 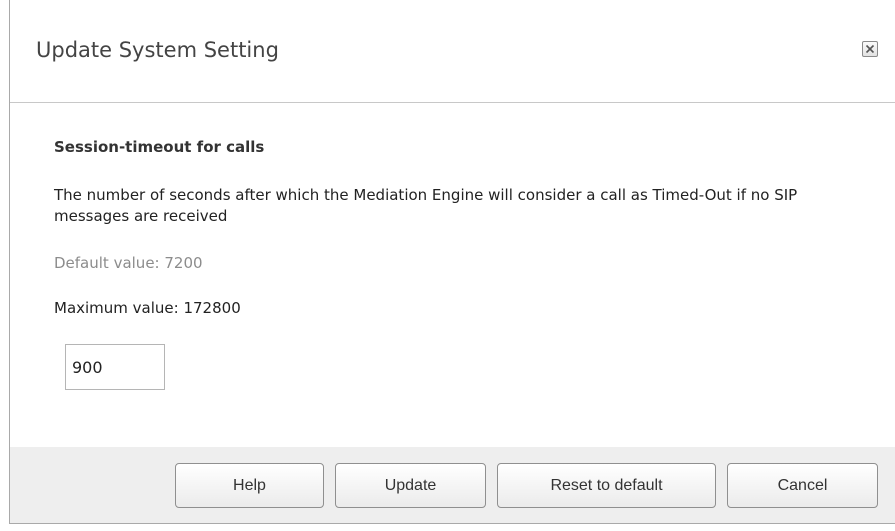 I want to click on setting-name: Session-timeout for calls, so click(x=159, y=147).